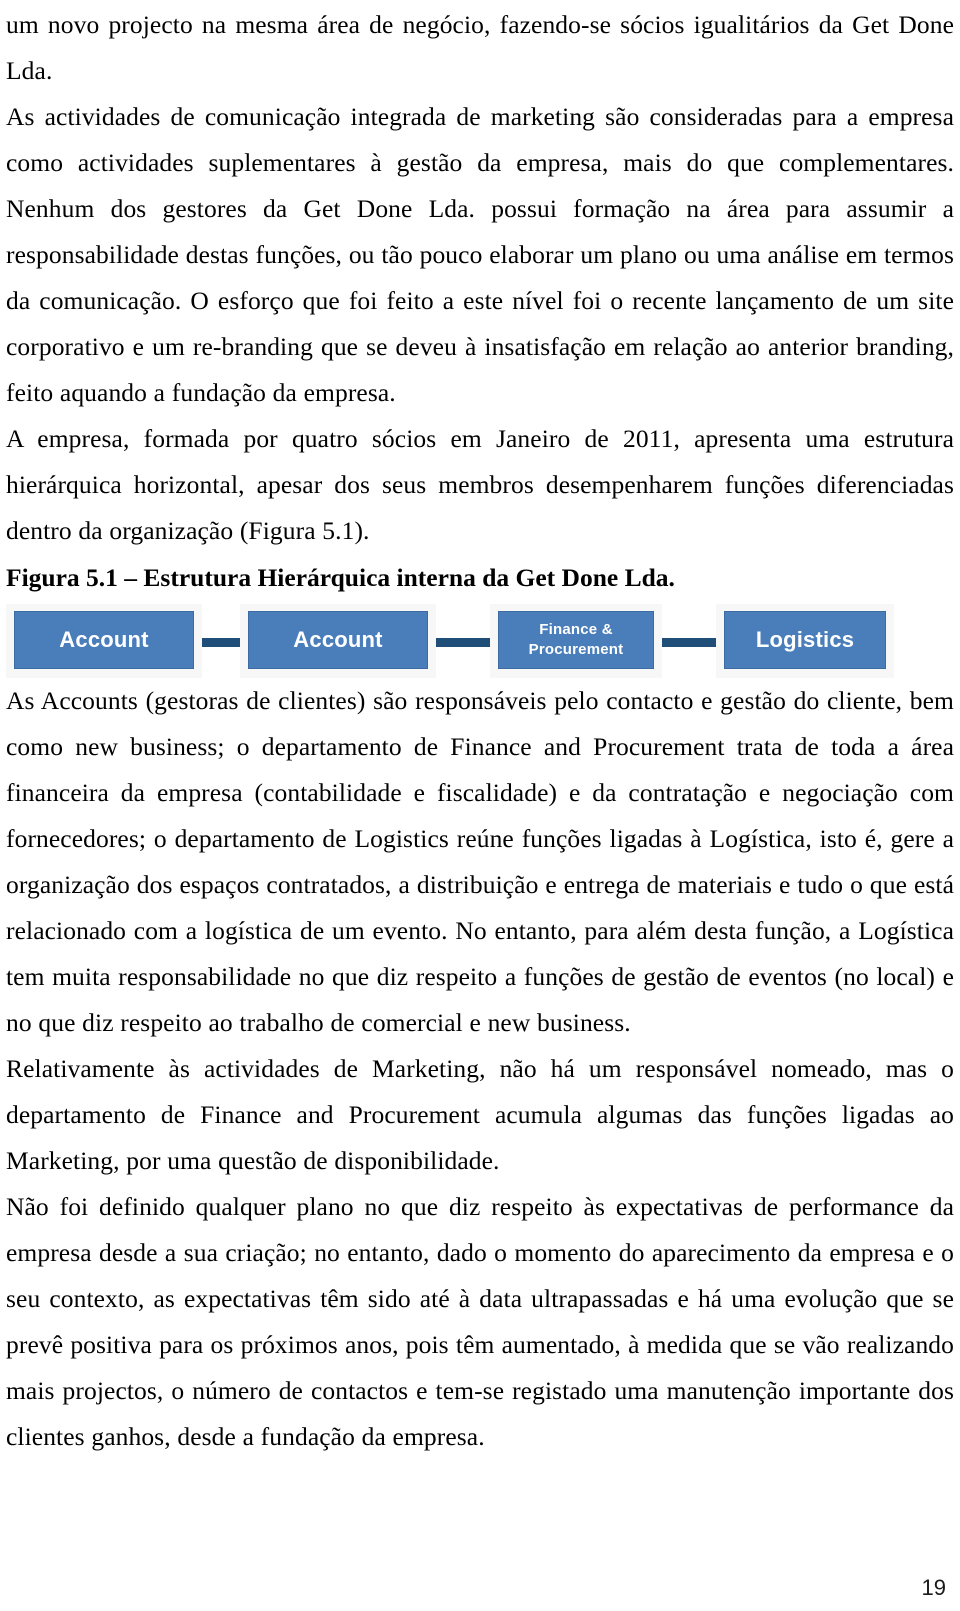 Image resolution: width=960 pixels, height=1611 pixels. I want to click on diagram-node-label-line-1: Finance &, so click(576, 629).